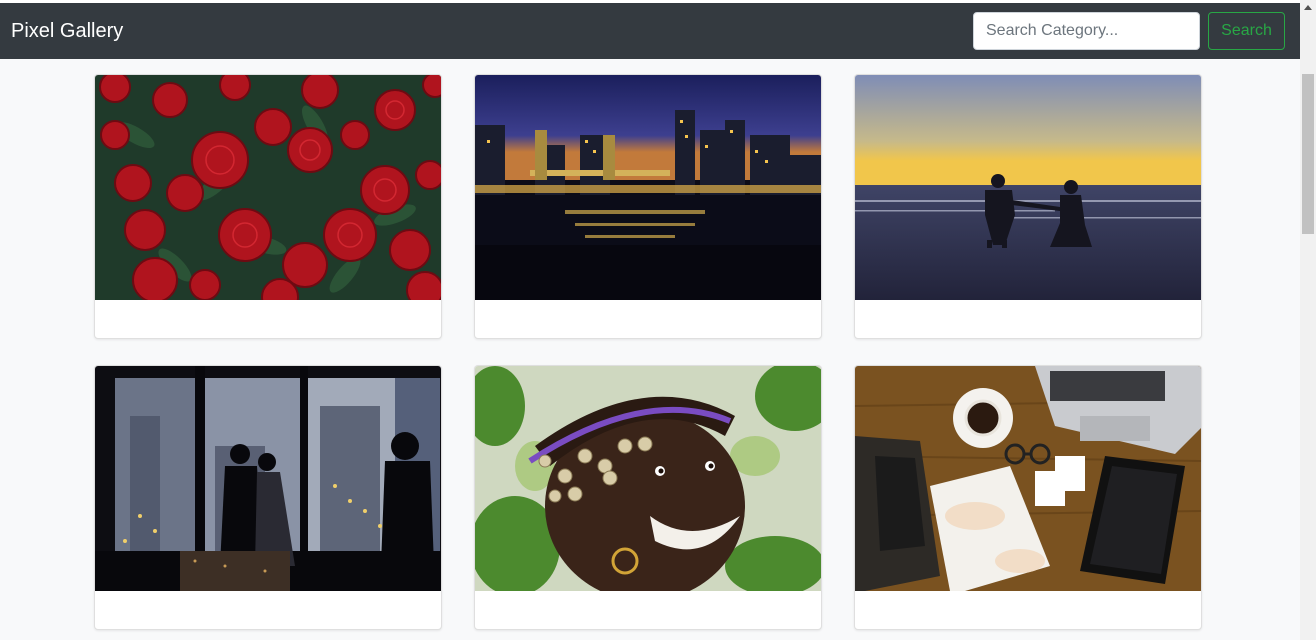  What do you see at coordinates (1028, 478) in the screenshot?
I see `desk-laptop-coffee-photo` at bounding box center [1028, 478].